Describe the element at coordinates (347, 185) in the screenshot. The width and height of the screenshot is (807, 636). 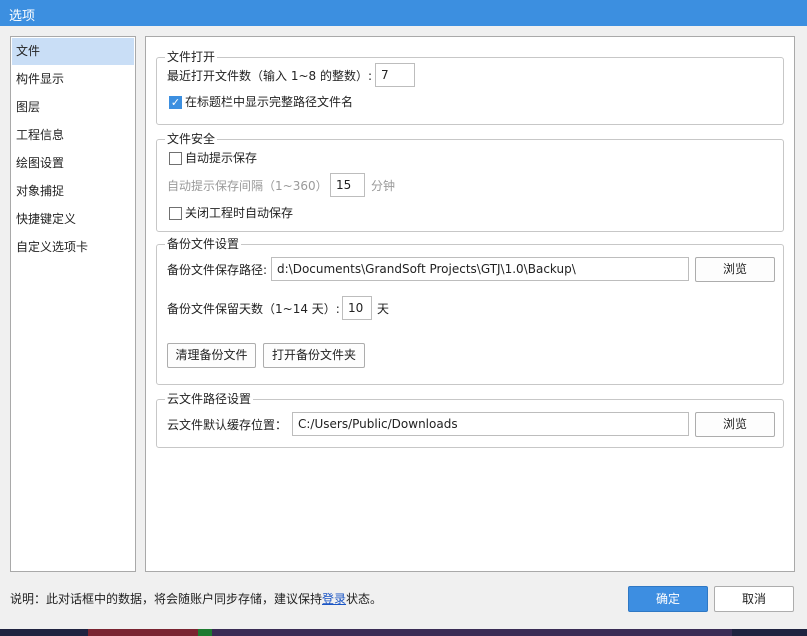
I see `save-interval-input: 15` at that location.